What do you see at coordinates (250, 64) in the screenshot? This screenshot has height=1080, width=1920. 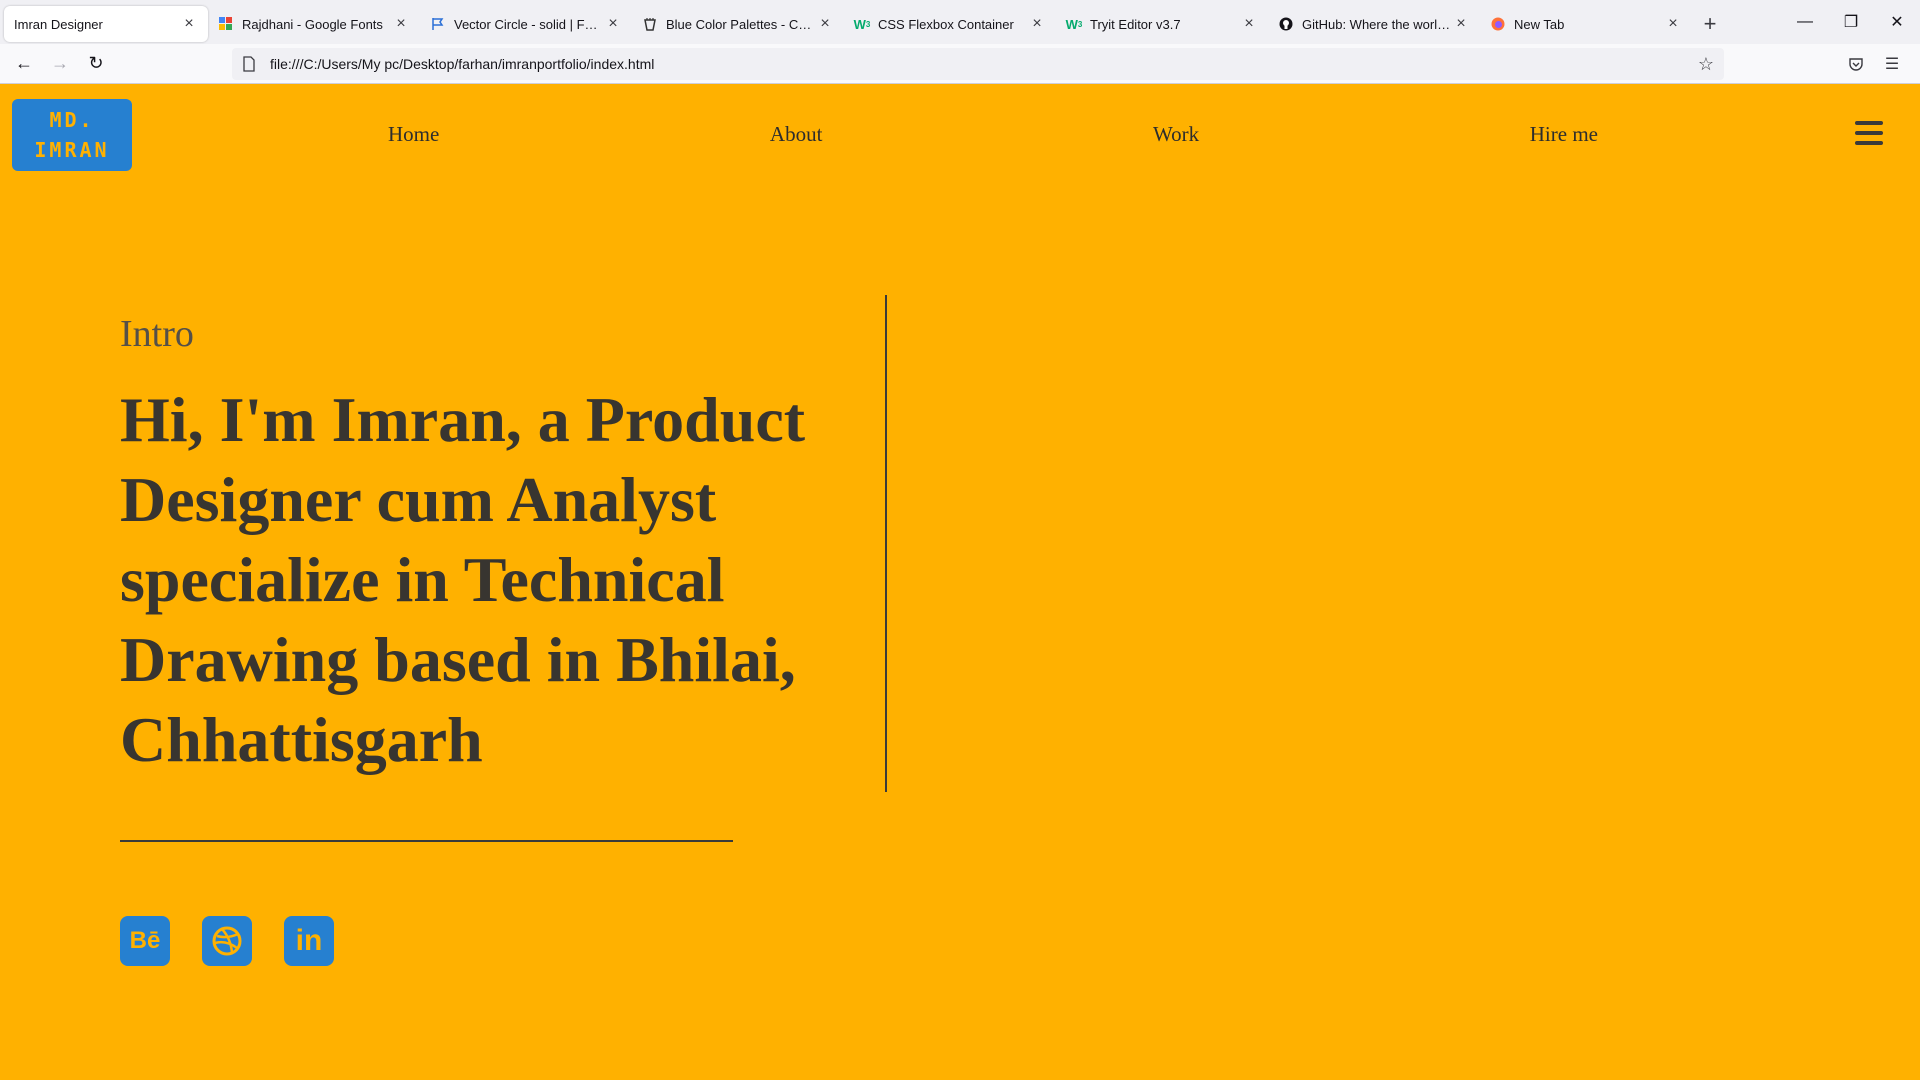 I see `page-icon` at bounding box center [250, 64].